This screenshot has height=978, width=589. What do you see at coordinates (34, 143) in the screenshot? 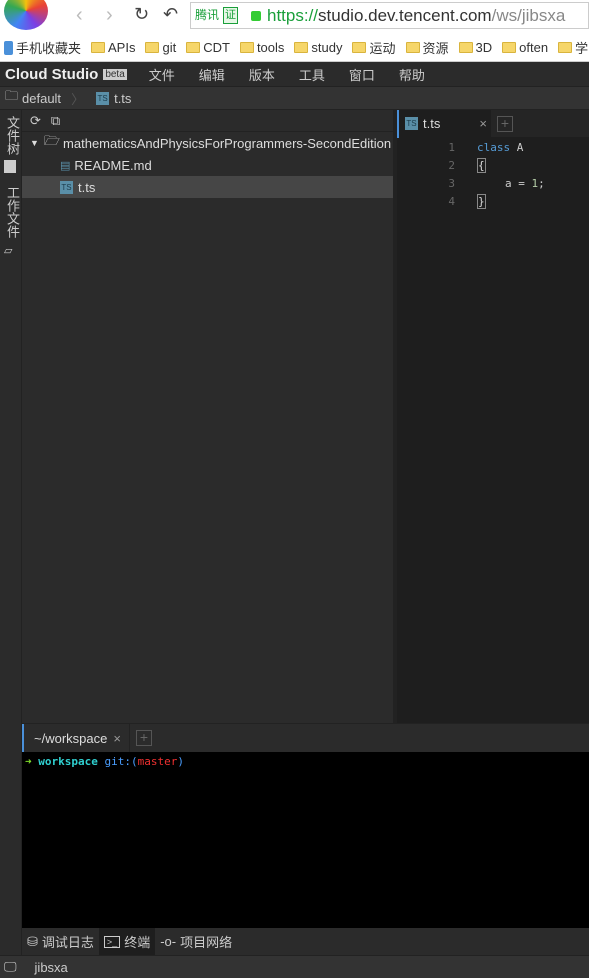
I see `caret-down-icon: ▼` at bounding box center [34, 143].